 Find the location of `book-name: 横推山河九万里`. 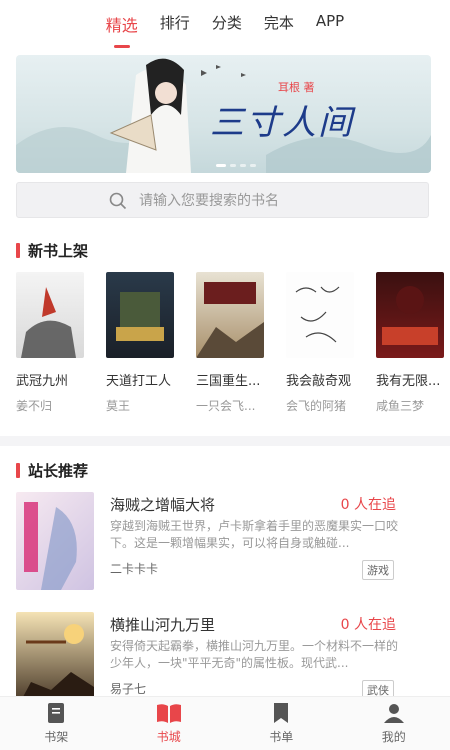

book-name: 横推山河九万里 is located at coordinates (163, 625).